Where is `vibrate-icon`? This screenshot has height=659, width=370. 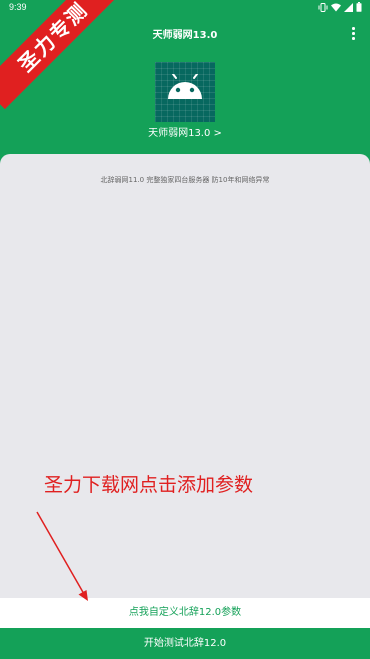 vibrate-icon is located at coordinates (323, 7).